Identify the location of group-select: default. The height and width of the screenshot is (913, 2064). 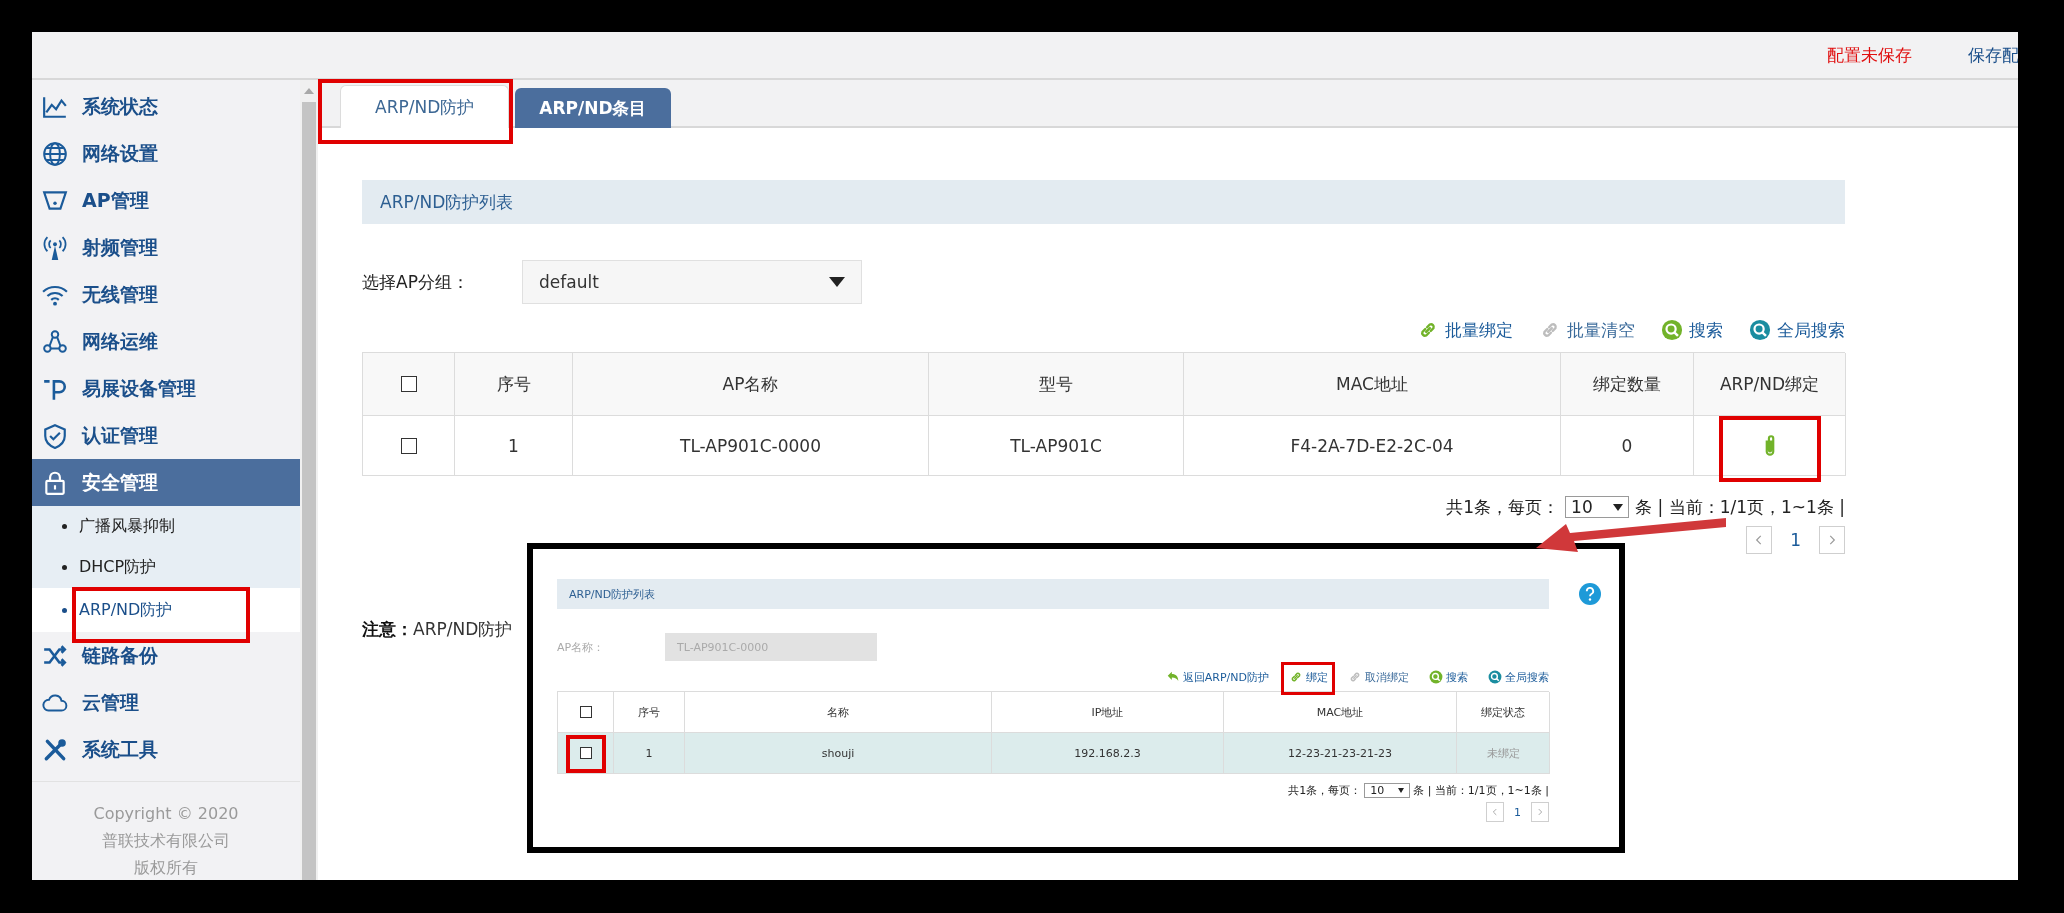
(692, 282).